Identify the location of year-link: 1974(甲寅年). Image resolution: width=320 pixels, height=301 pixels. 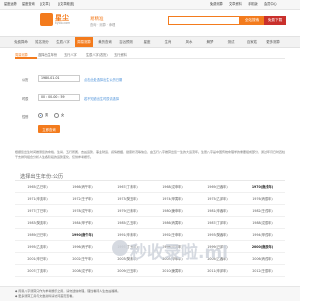
(172, 198).